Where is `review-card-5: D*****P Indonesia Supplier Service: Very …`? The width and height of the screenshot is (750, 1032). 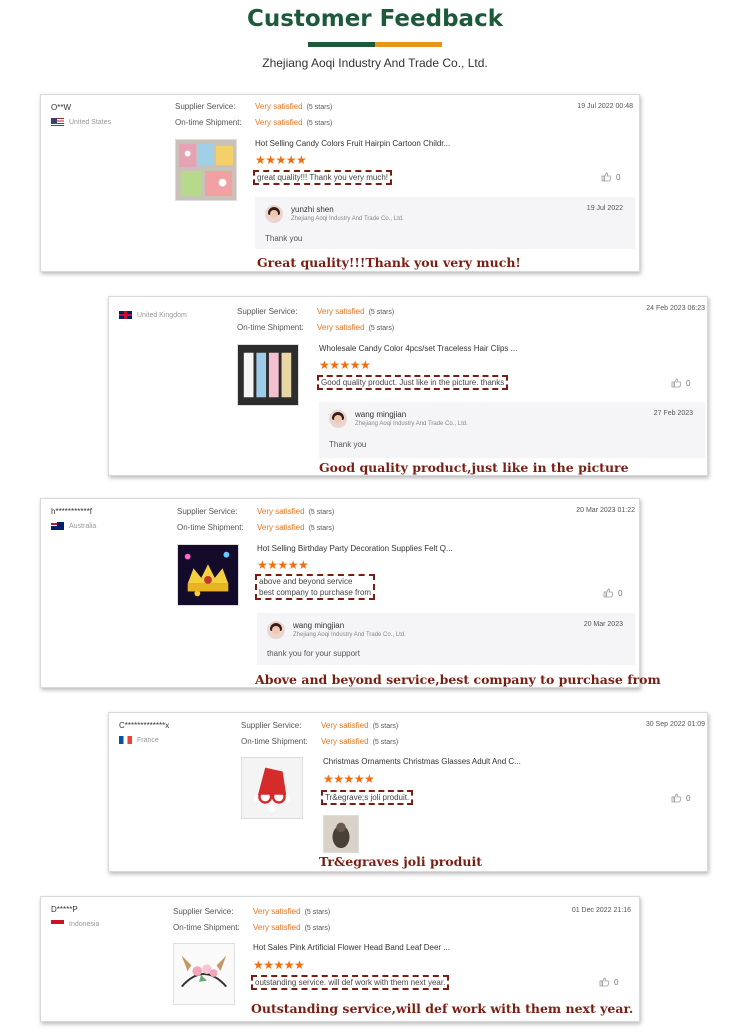 review-card-5: D*****P Indonesia Supplier Service: Very … is located at coordinates (340, 959).